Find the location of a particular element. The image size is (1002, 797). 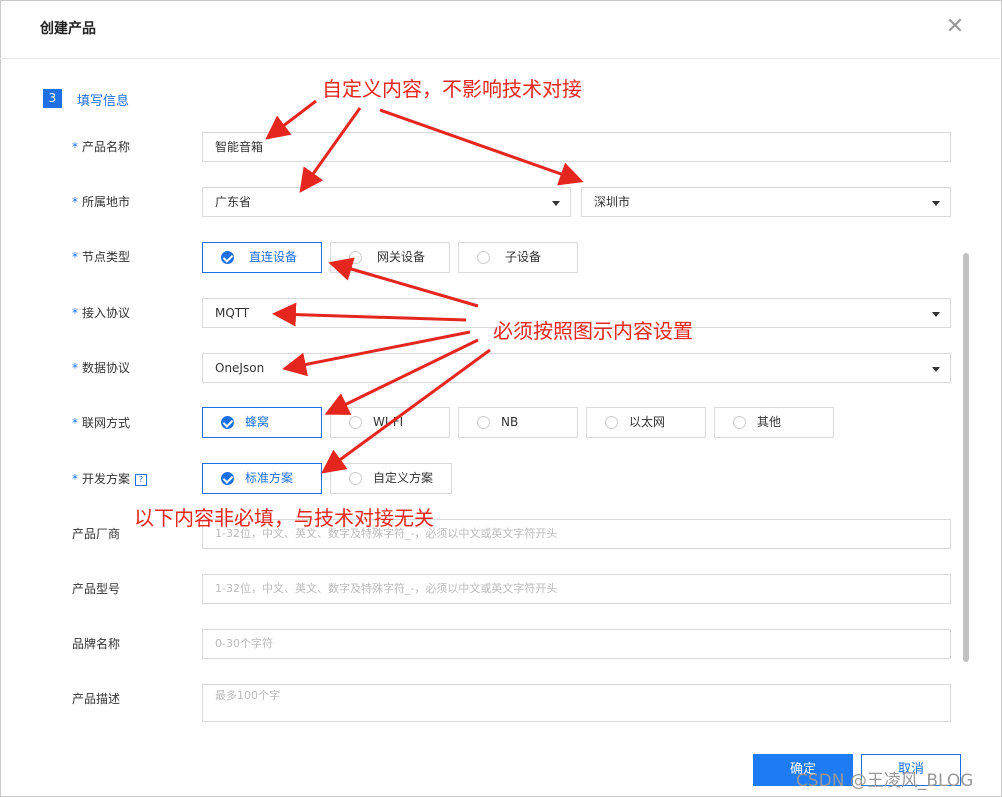

network-option-cellular: 蜂窝 is located at coordinates (262, 422).